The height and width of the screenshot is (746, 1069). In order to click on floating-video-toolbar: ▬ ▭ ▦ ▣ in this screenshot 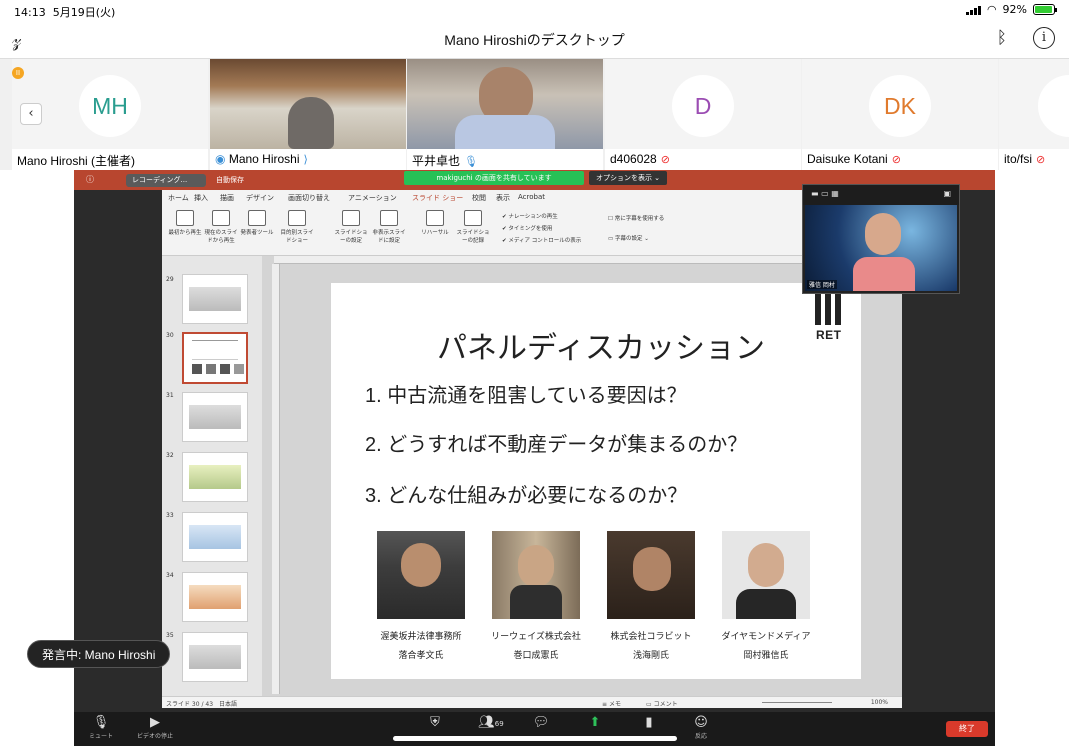, I will do `click(881, 195)`.